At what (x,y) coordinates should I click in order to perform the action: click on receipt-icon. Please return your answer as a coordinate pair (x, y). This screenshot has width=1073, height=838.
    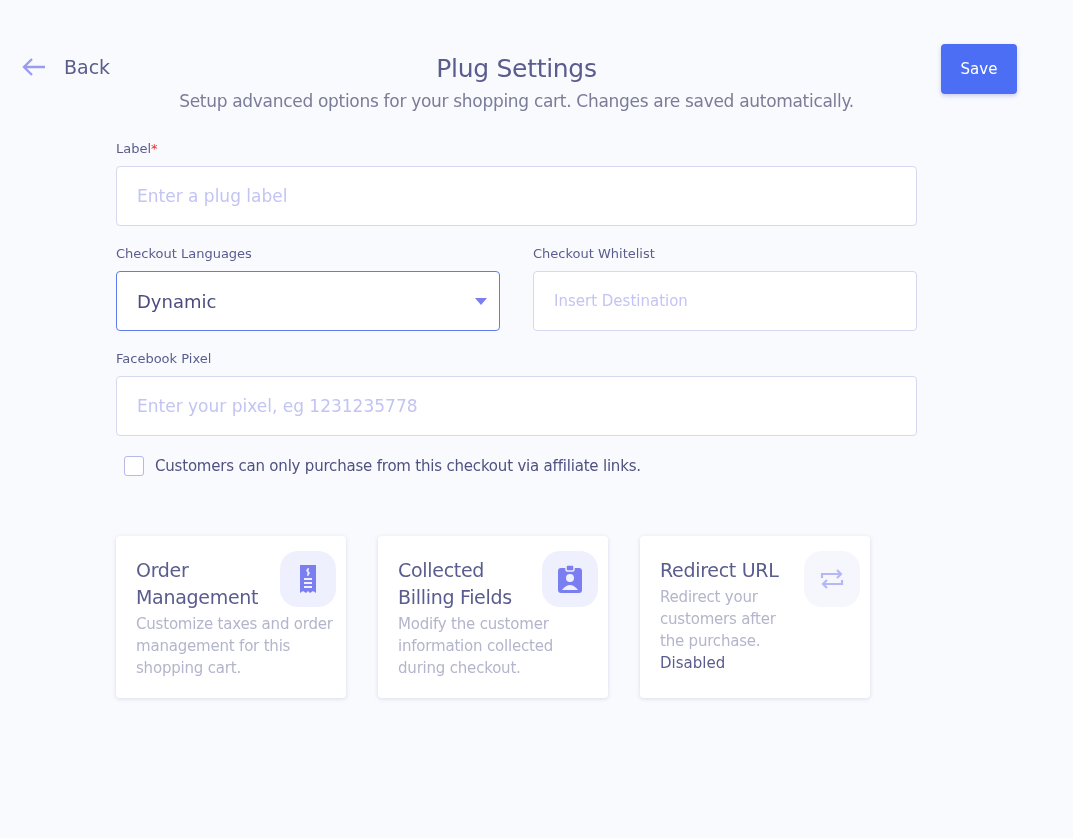
    Looking at the image, I should click on (308, 579).